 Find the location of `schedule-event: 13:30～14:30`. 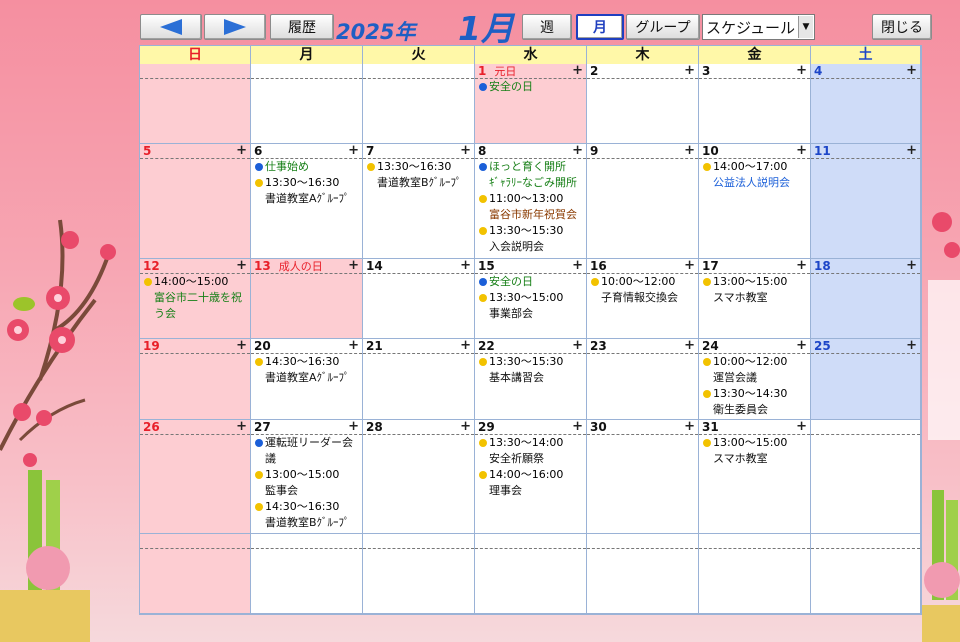

schedule-event: 13:30～14:30 is located at coordinates (754, 394).